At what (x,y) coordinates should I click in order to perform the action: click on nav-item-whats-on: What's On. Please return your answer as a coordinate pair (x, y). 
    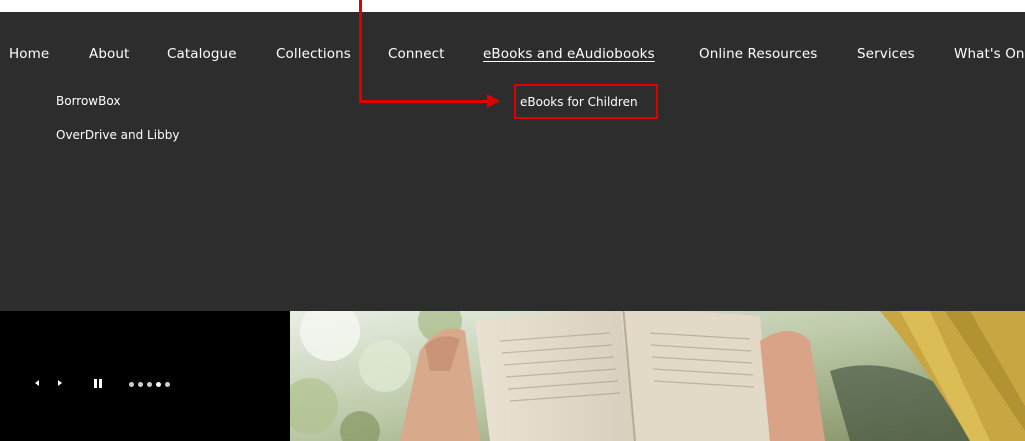
    Looking at the image, I should click on (989, 54).